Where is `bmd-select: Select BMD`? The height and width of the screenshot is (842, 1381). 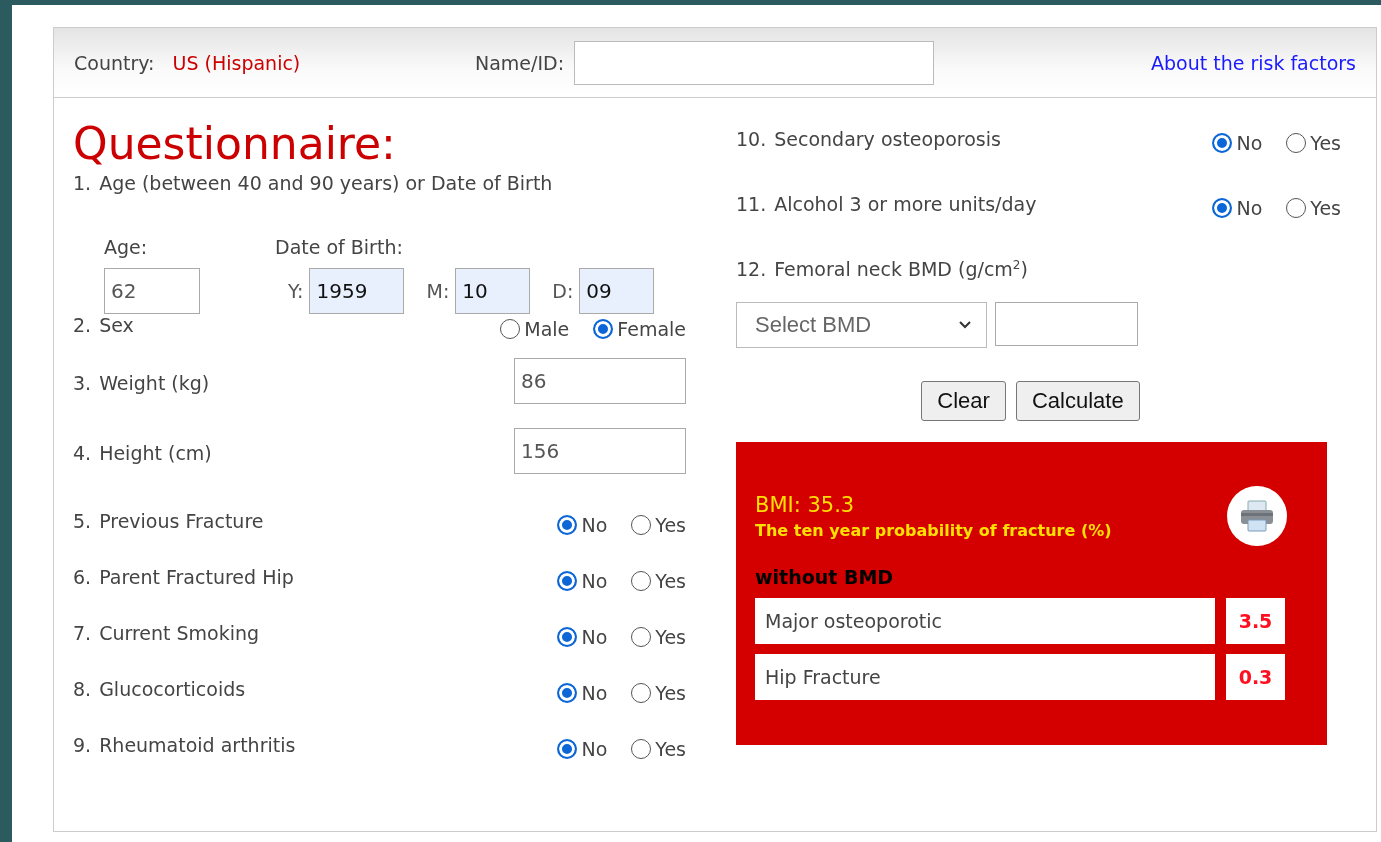
bmd-select: Select BMD is located at coordinates (861, 325).